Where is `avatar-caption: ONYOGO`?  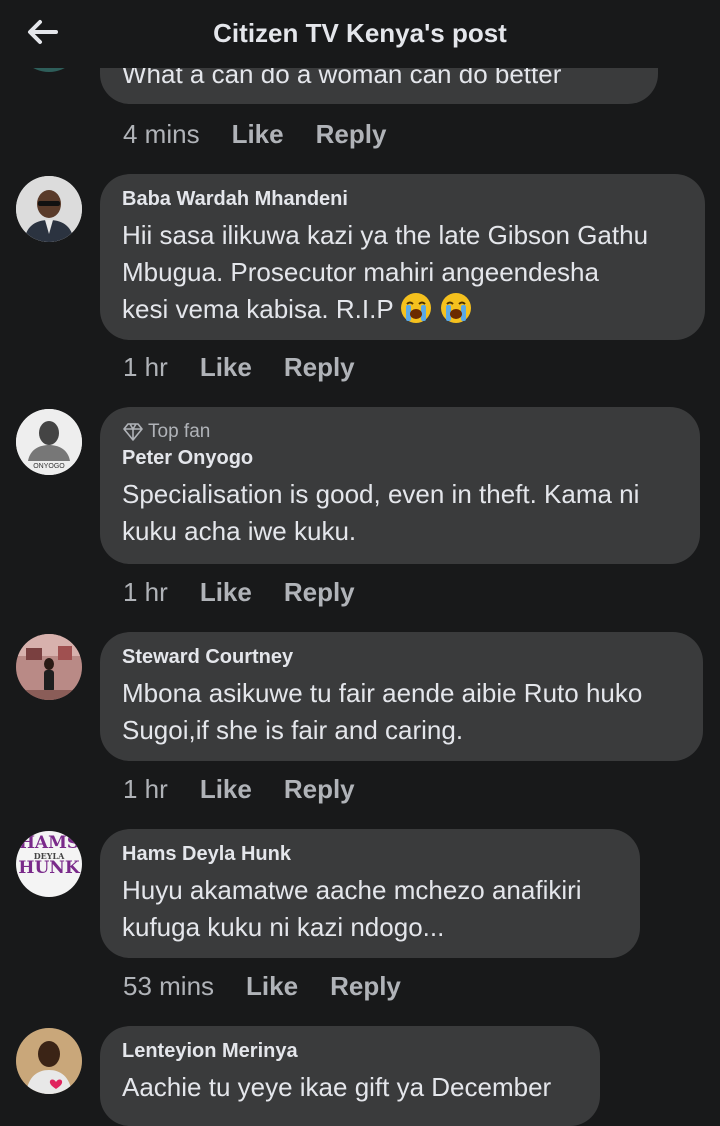
avatar-caption: ONYOGO is located at coordinates (49, 466).